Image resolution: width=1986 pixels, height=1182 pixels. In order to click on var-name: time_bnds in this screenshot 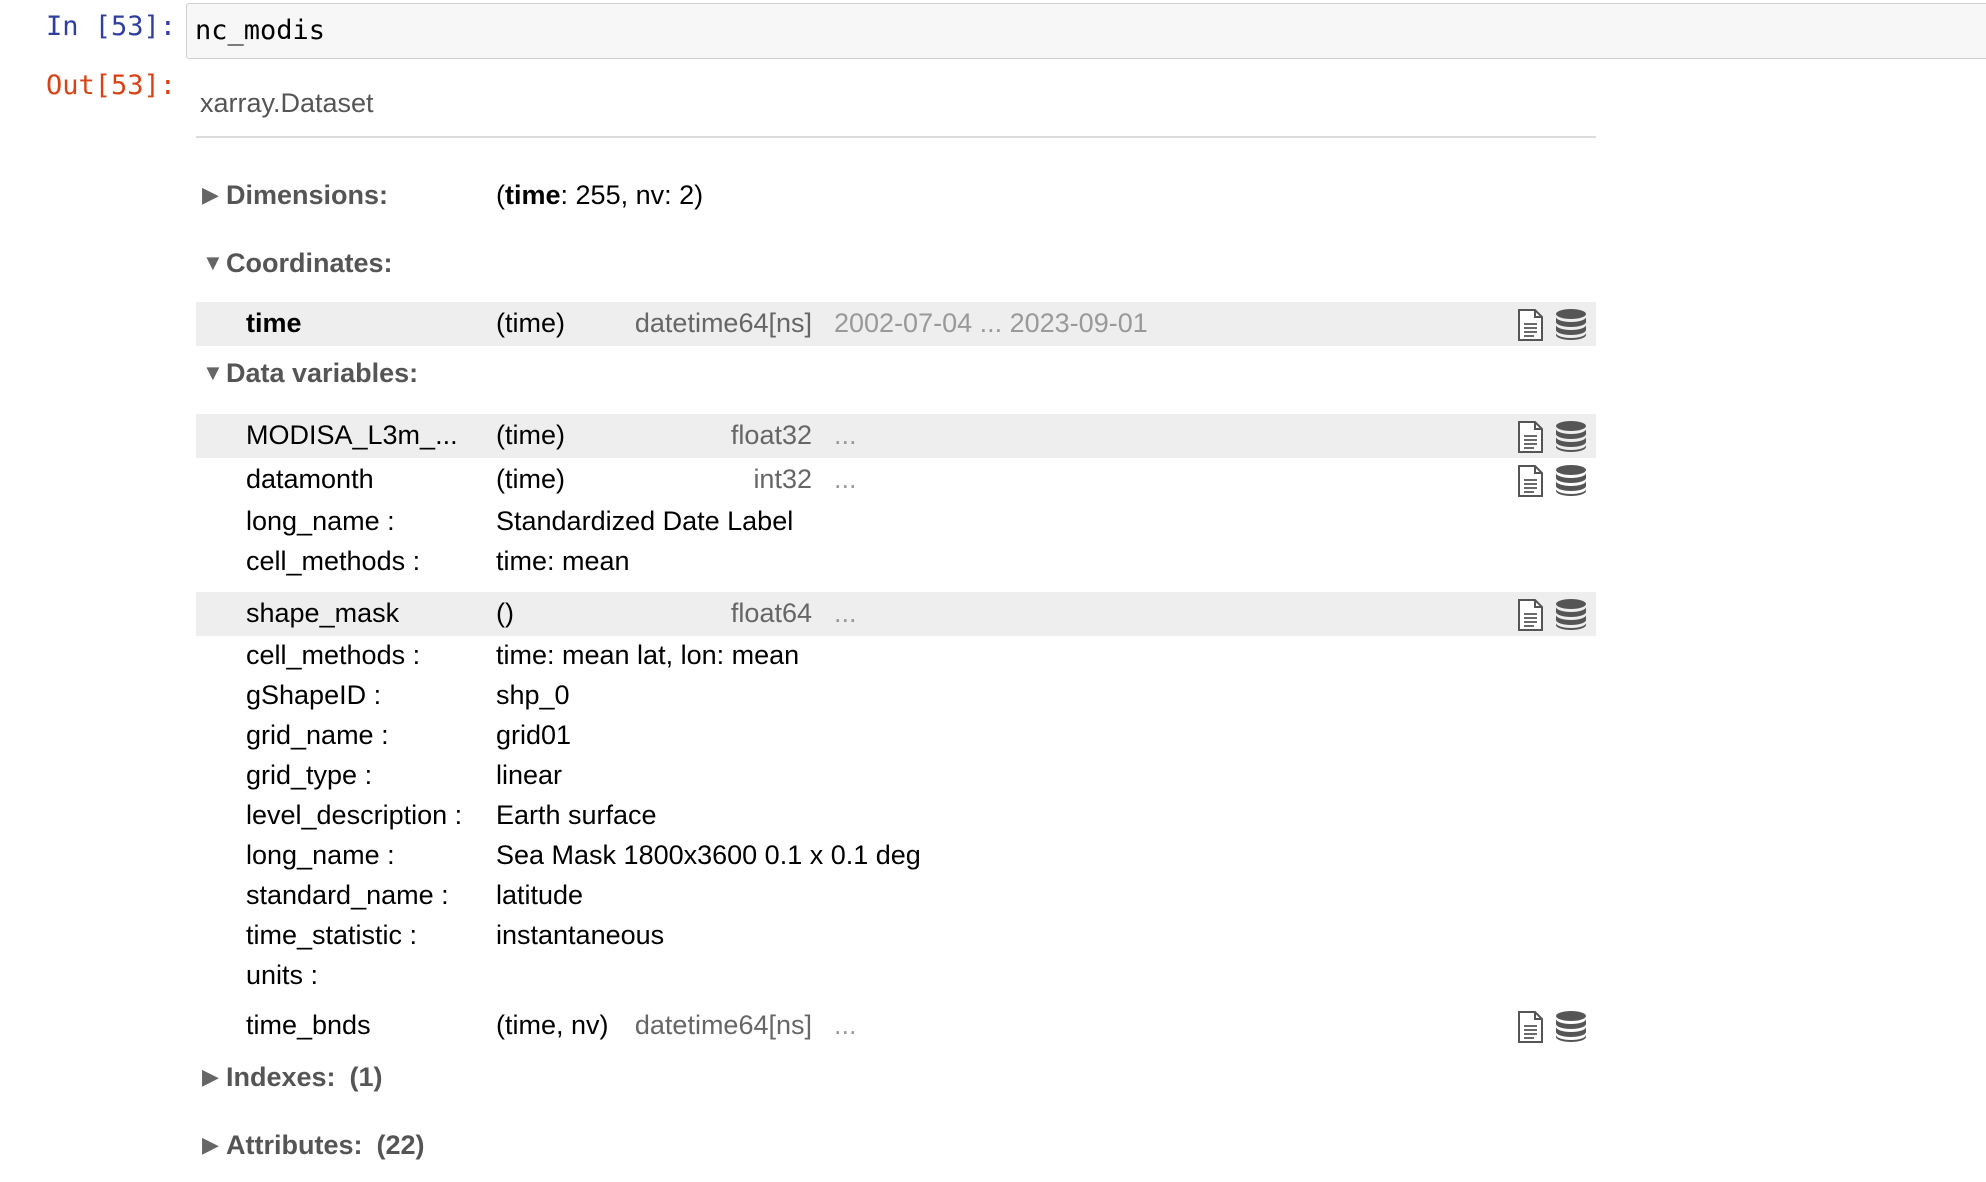, I will do `click(308, 1025)`.